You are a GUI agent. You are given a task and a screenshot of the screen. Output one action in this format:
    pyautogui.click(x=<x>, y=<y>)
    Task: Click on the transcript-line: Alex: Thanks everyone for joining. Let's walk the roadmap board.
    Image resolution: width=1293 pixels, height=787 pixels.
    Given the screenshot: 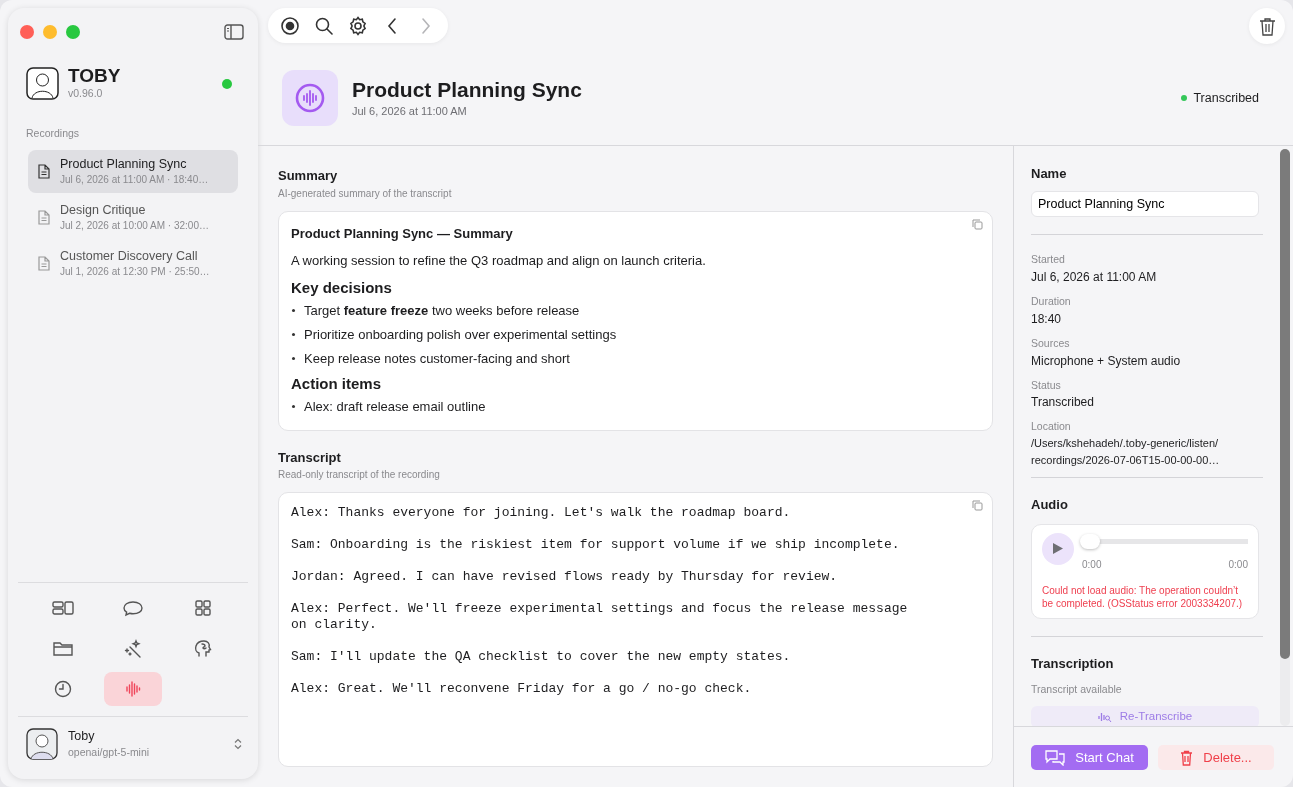 What is the action you would take?
    pyautogui.click(x=541, y=513)
    